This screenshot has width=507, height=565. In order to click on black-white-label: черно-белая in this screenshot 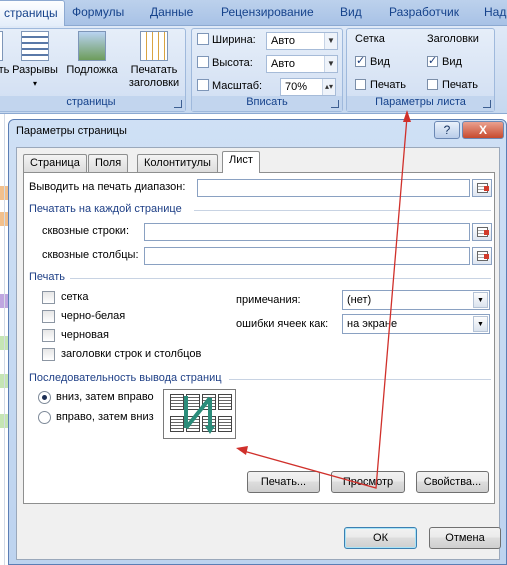, I will do `click(93, 316)`.